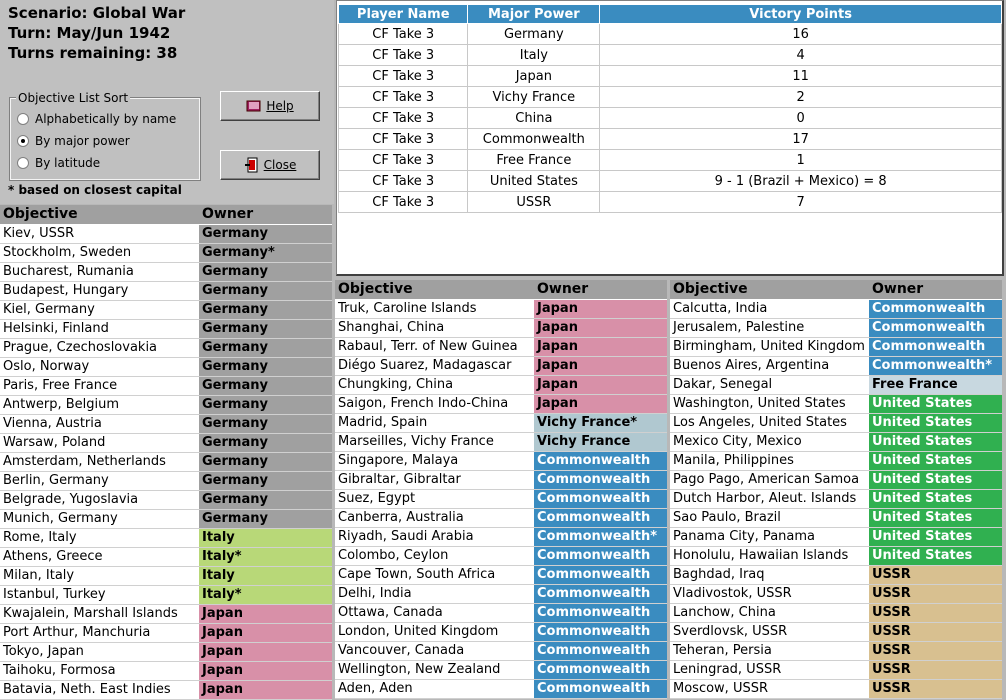 The height and width of the screenshot is (700, 1006). What do you see at coordinates (836, 385) in the screenshot?
I see `objective-row: Dakar, Senegal Free France` at bounding box center [836, 385].